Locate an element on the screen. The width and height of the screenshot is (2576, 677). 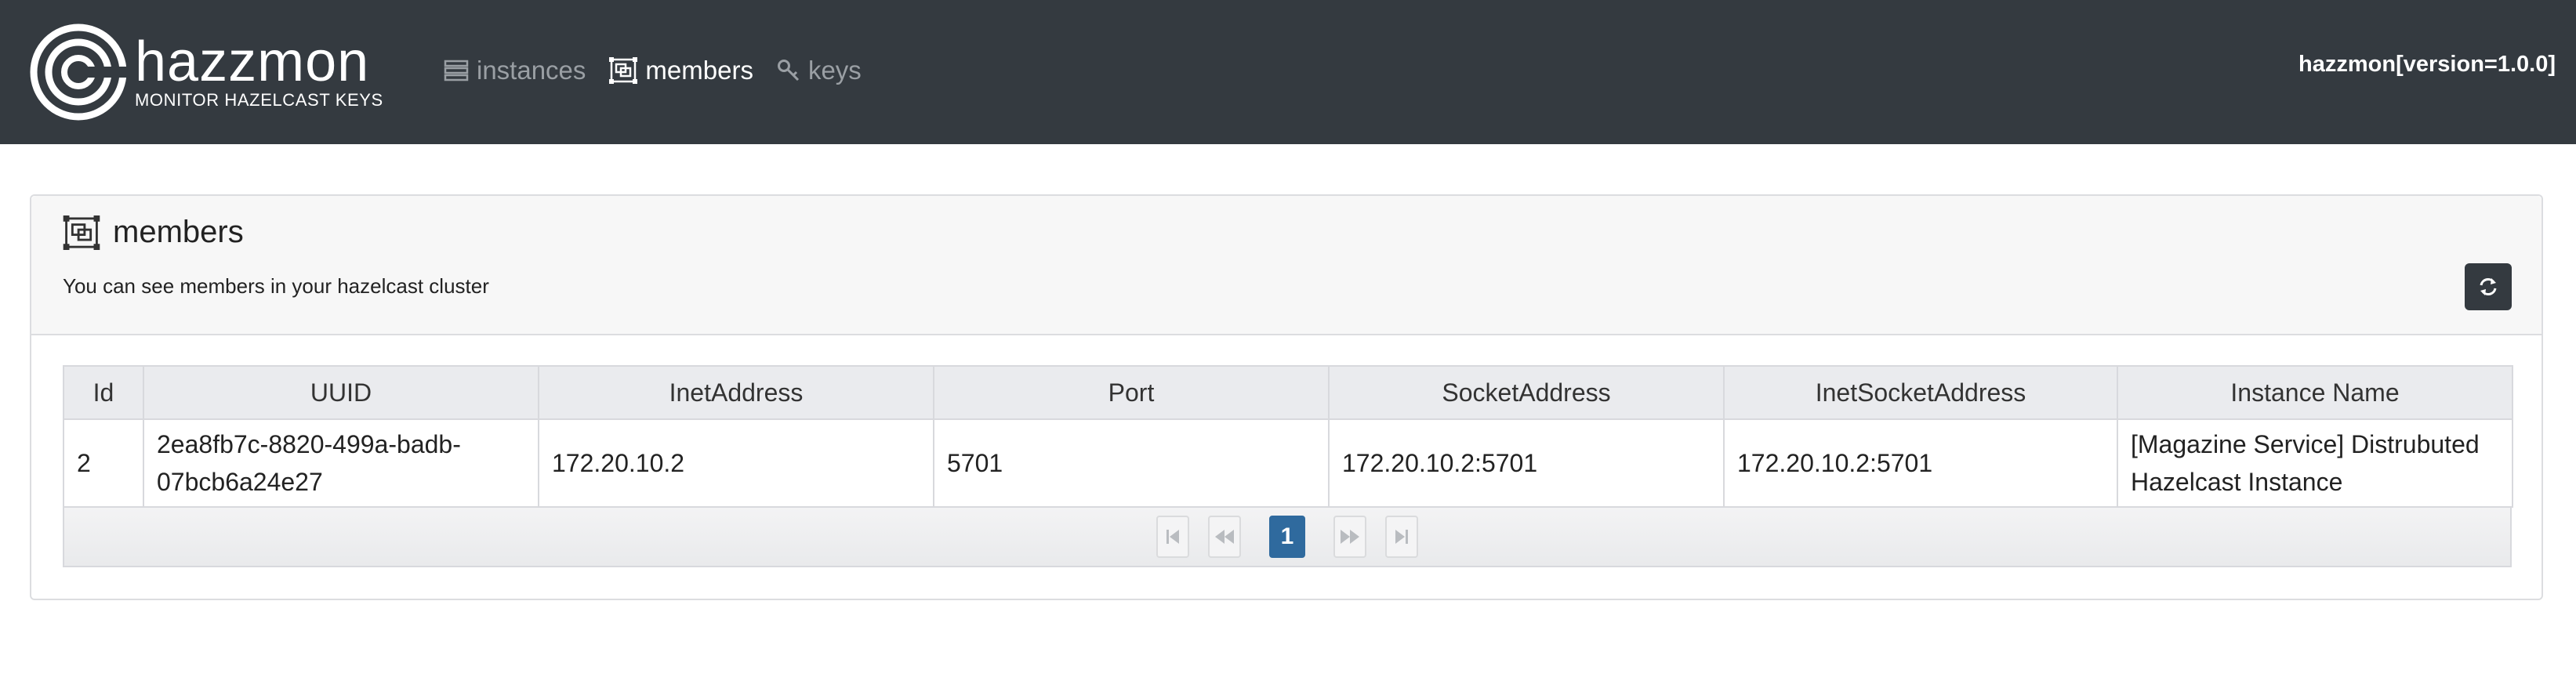
last-page-icon is located at coordinates (1401, 537).